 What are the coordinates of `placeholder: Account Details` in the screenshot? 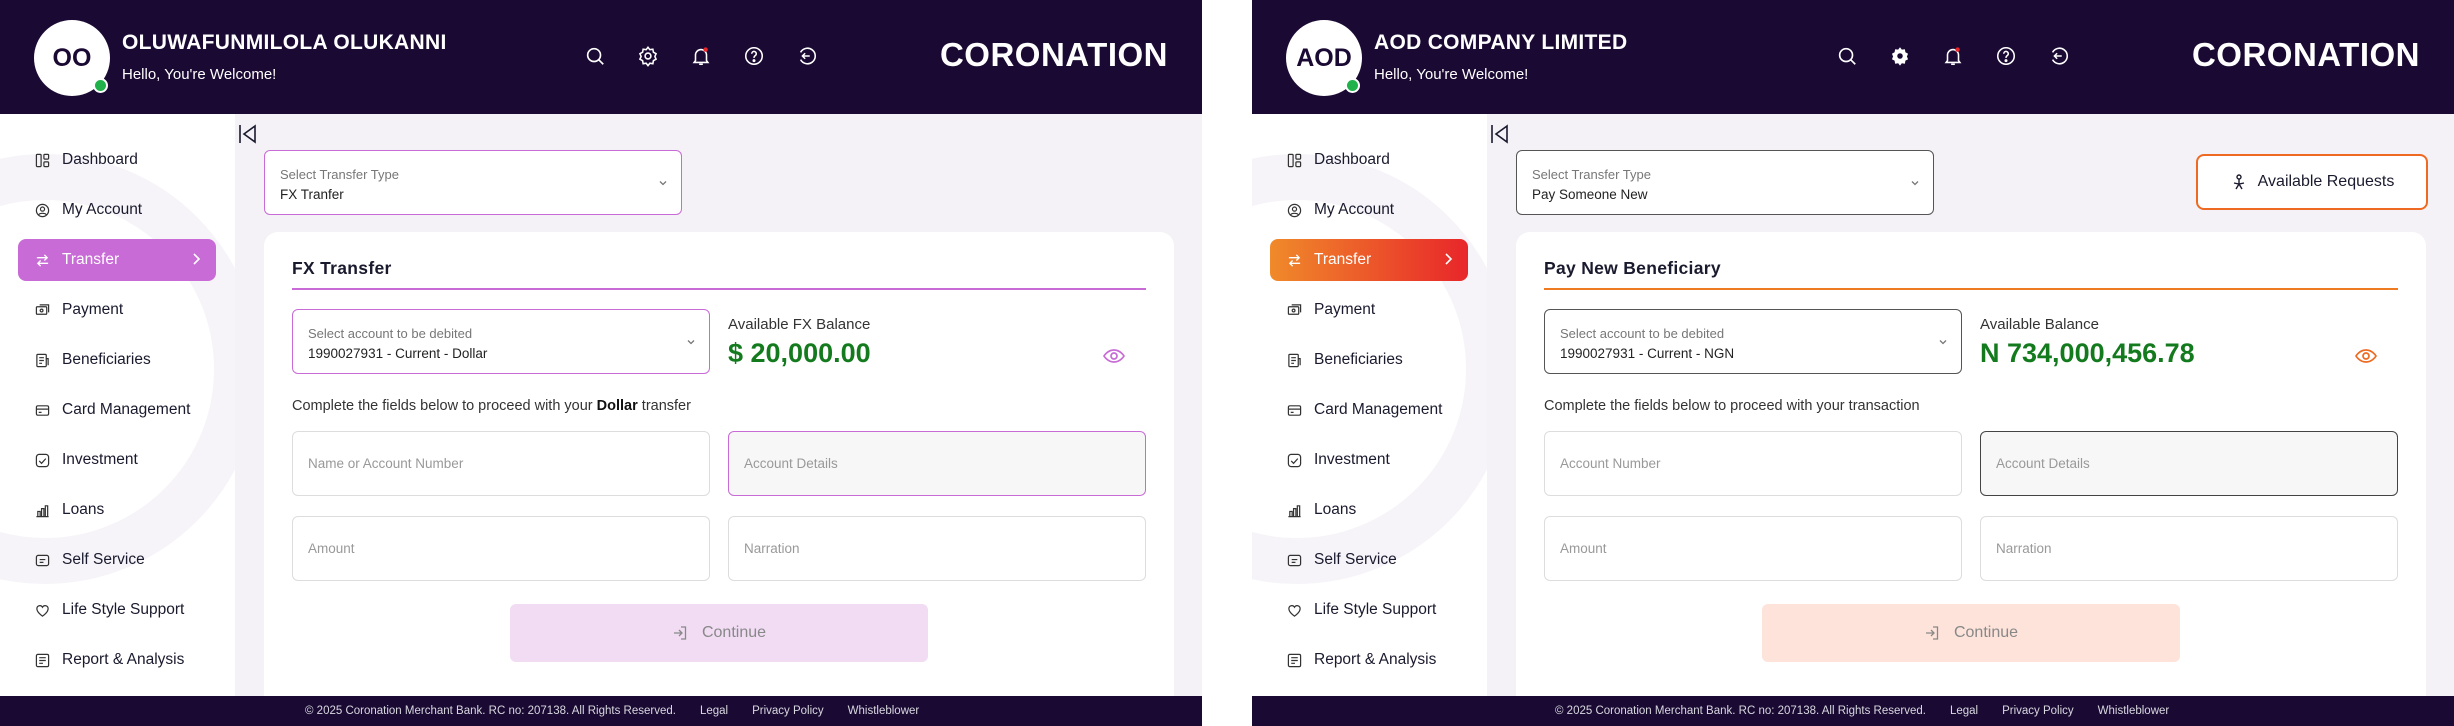 It's located at (2043, 463).